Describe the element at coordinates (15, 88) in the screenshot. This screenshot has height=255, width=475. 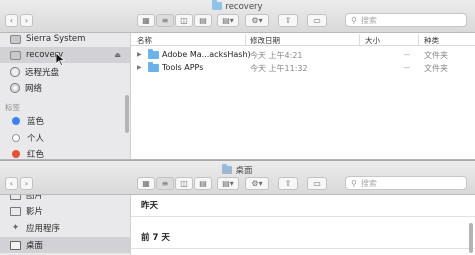
I see `globe-icon` at that location.